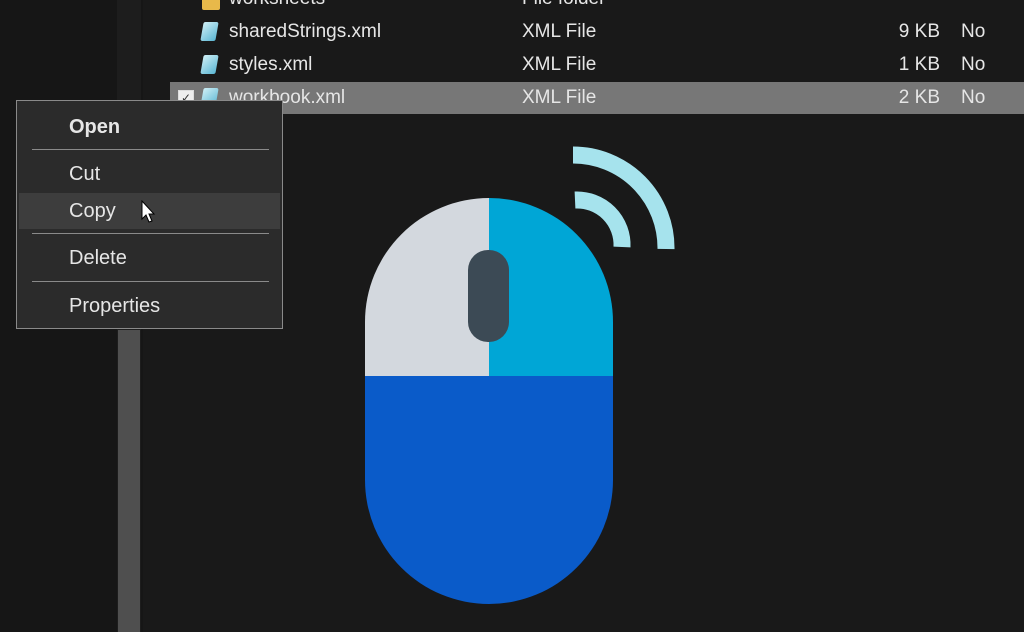 The height and width of the screenshot is (632, 1024). Describe the element at coordinates (98, 258) in the screenshot. I see `menu-label: Delete` at that location.